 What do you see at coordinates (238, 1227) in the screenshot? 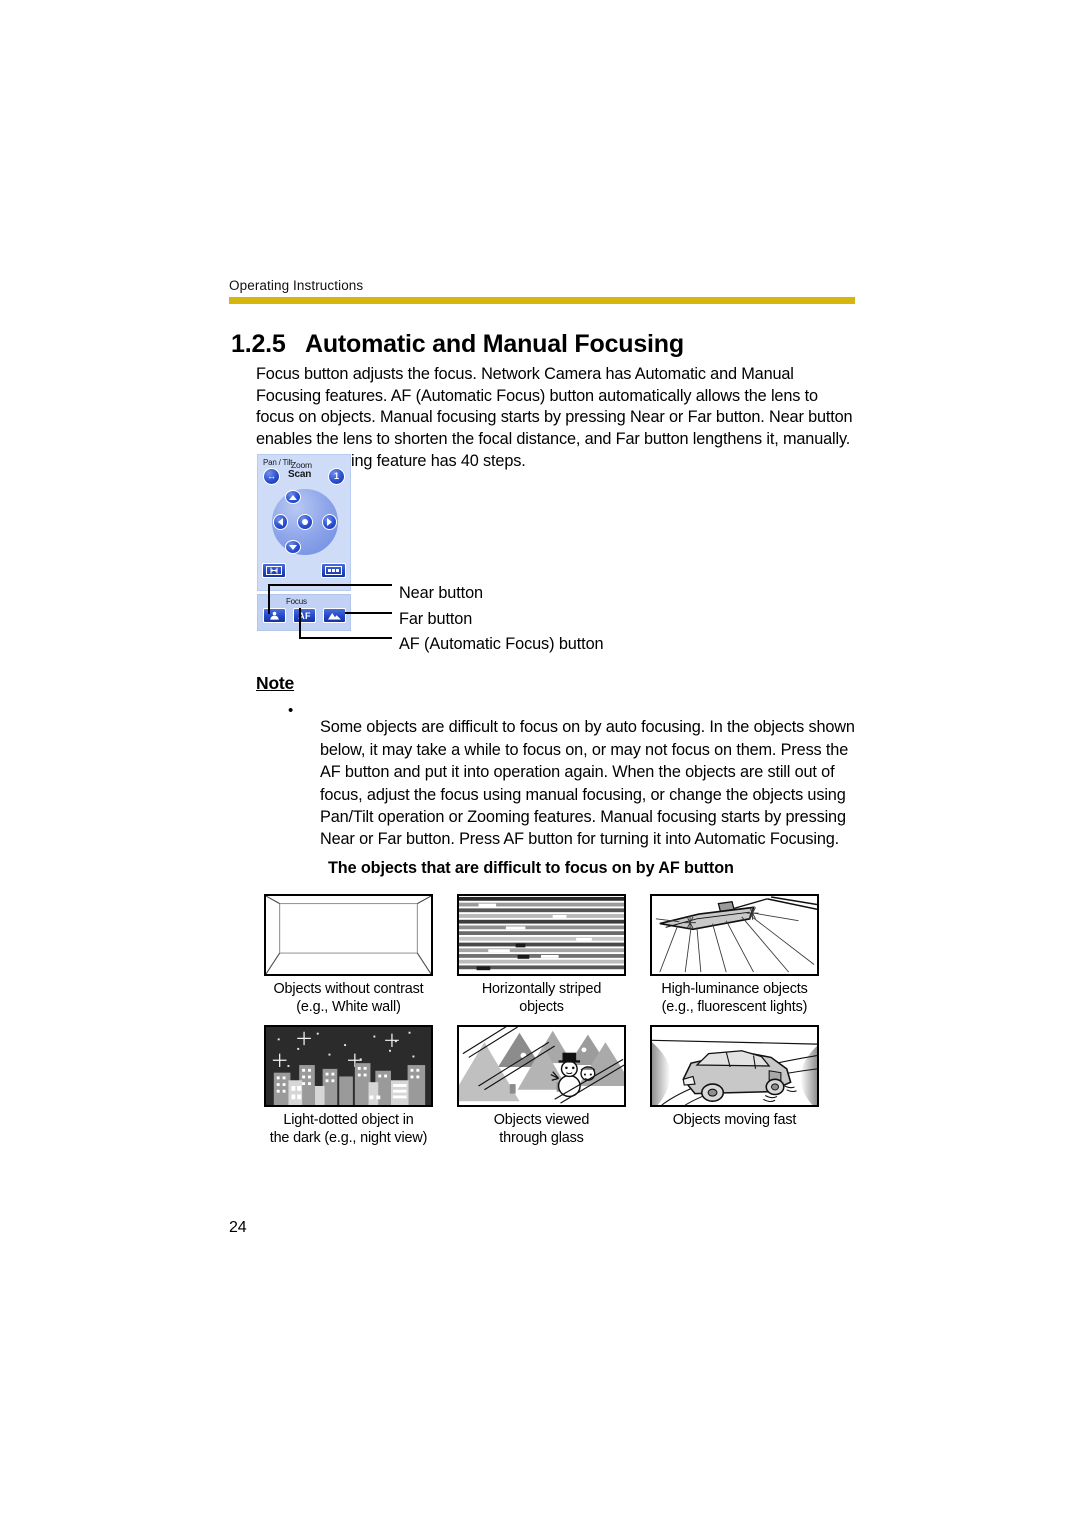
I see `page-number: 24` at bounding box center [238, 1227].